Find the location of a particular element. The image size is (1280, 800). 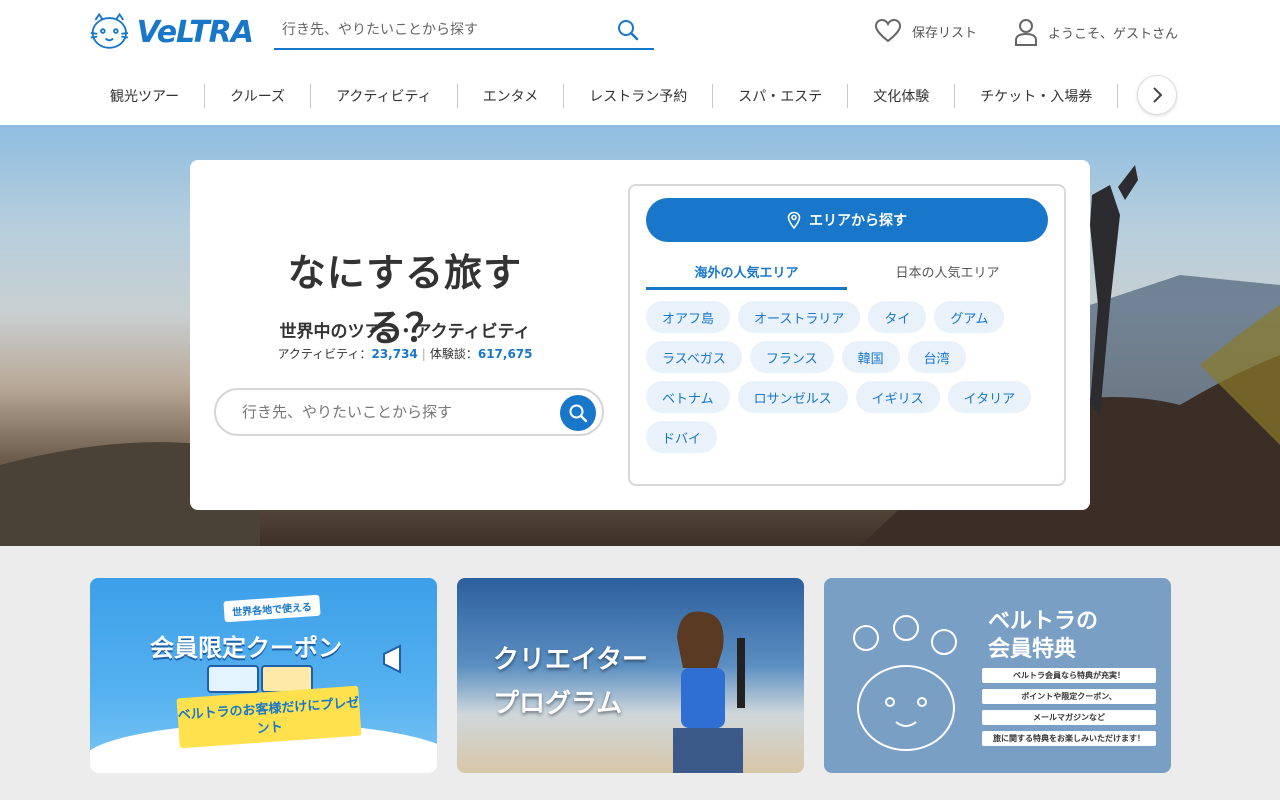

hero-stats: アクティビティ：23,734 | 体験談：617,675 is located at coordinates (405, 353).